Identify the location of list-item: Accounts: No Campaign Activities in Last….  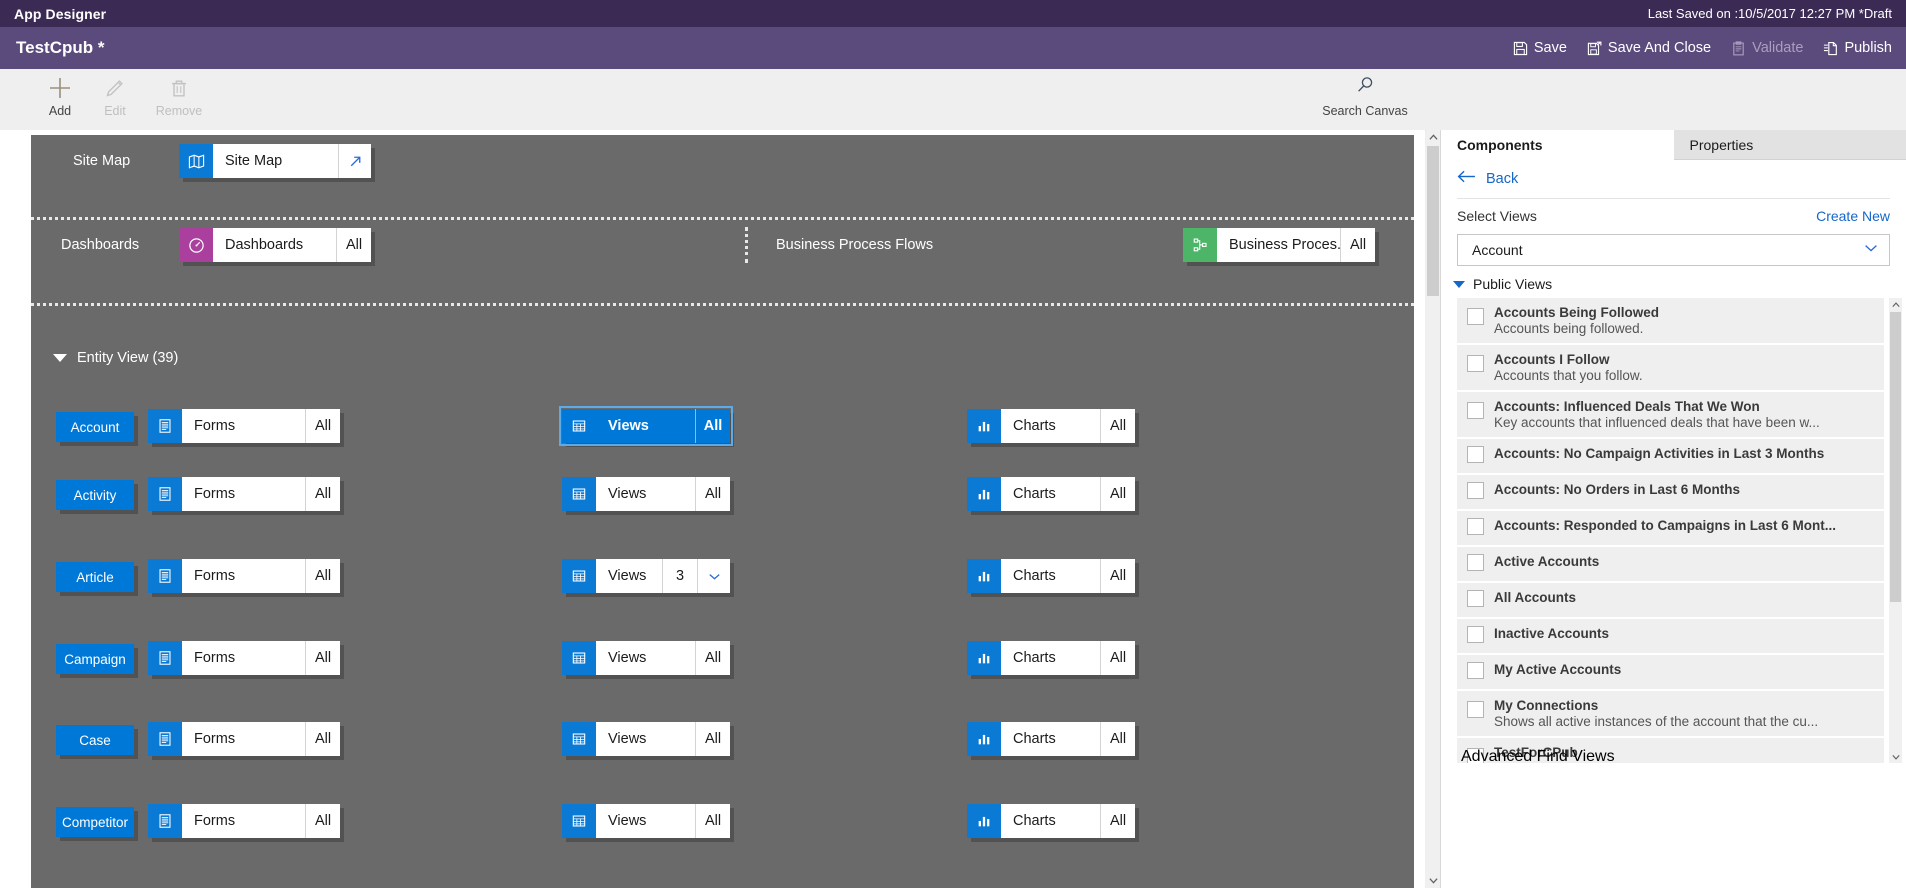
(1670, 457).